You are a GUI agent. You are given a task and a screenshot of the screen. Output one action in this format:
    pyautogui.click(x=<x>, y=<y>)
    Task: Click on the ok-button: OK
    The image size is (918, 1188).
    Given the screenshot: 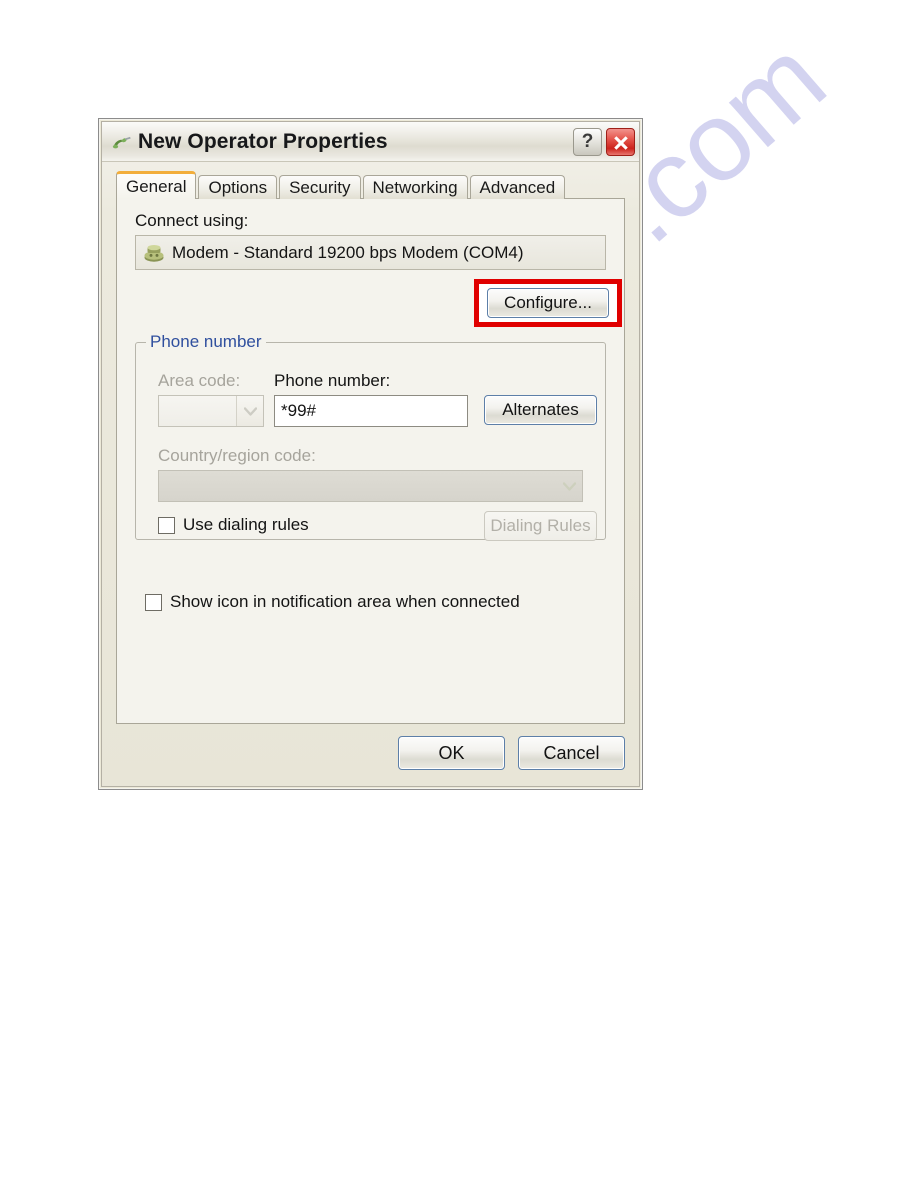 What is the action you would take?
    pyautogui.click(x=451, y=753)
    